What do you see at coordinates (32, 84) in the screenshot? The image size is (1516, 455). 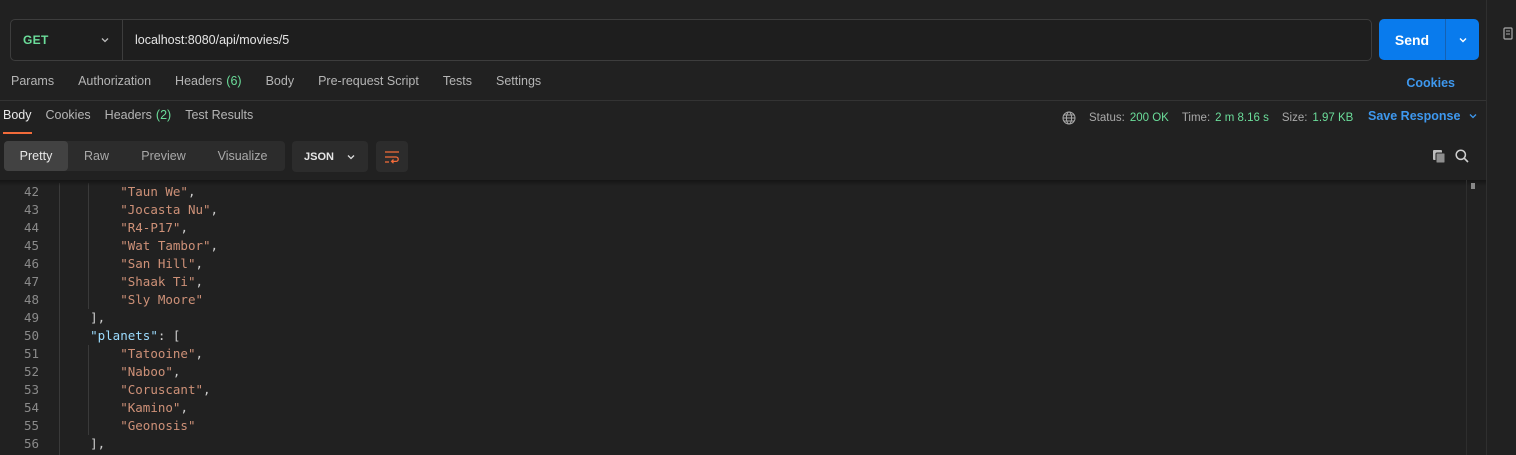 I see `request-tab-params: Params` at bounding box center [32, 84].